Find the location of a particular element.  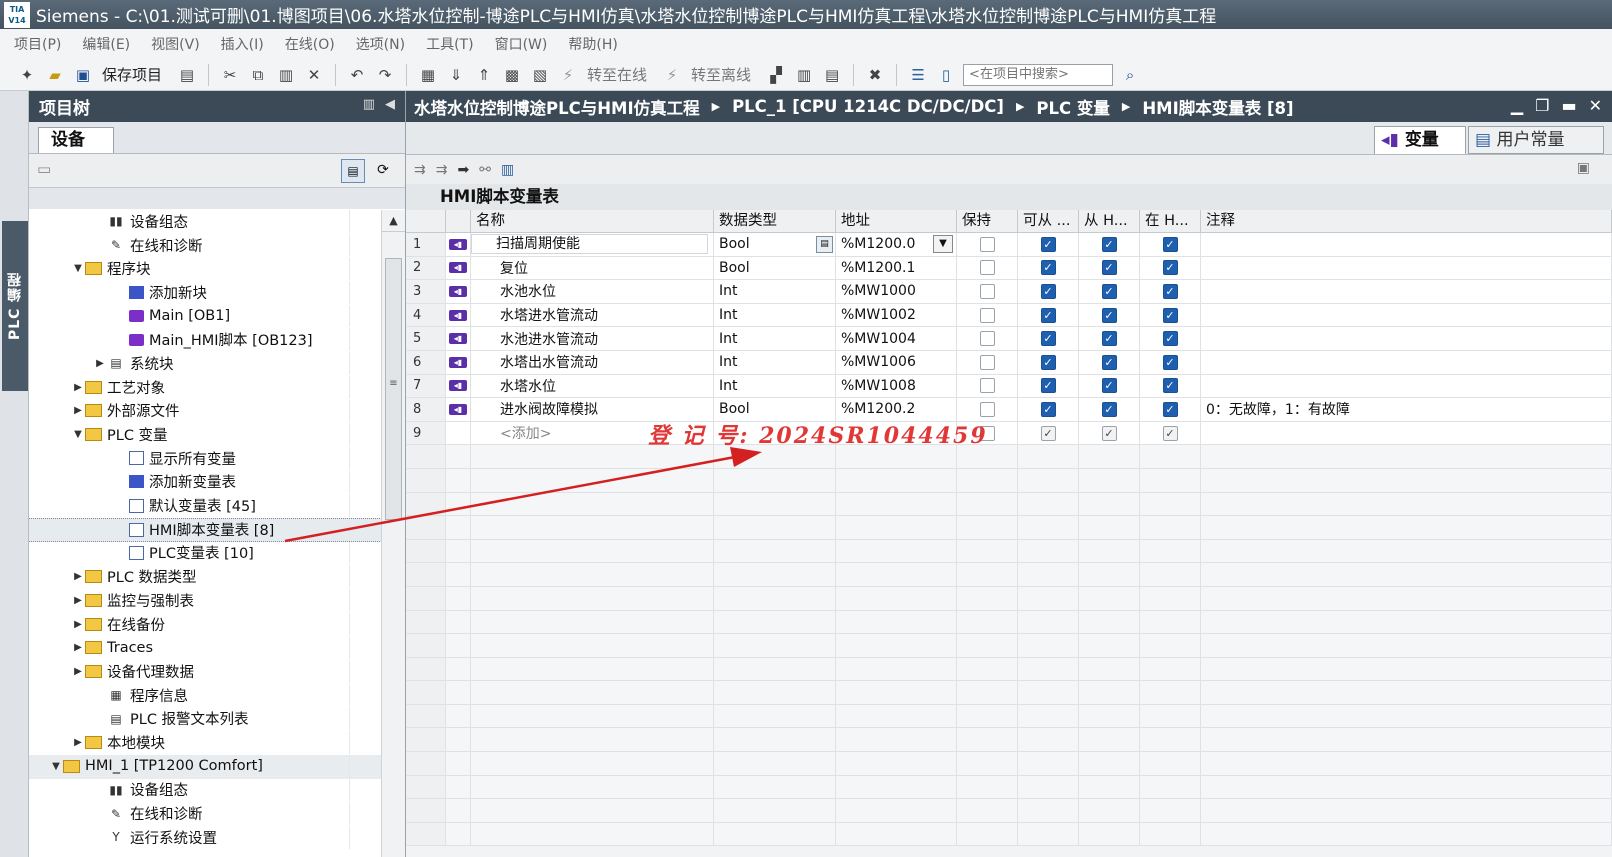

tree-scrollbar: ▲ ≡ is located at coordinates (393, 533).